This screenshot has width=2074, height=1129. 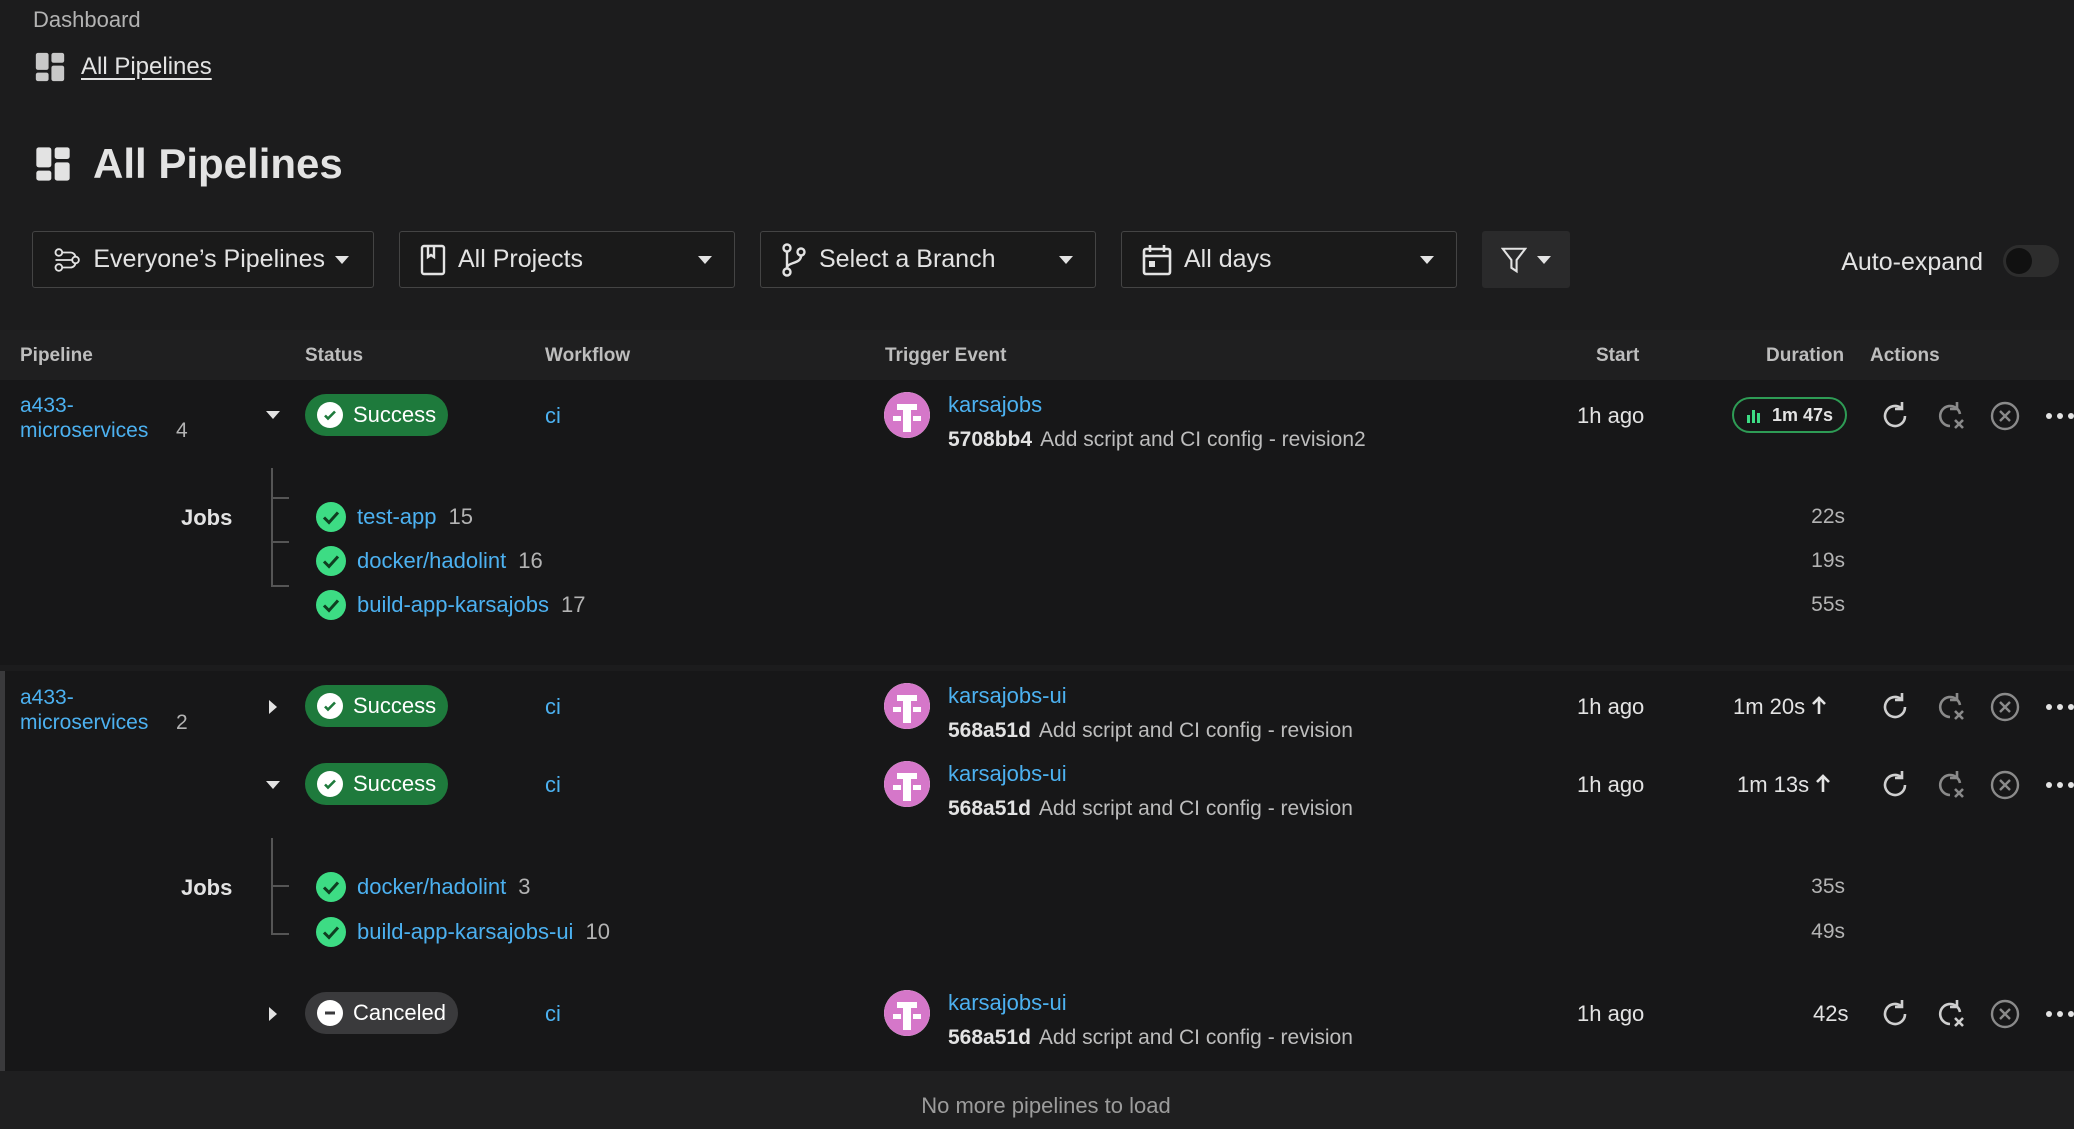 What do you see at coordinates (209, 259) in the screenshot?
I see `pipelines-filter-label: Everyone’s Pipelines` at bounding box center [209, 259].